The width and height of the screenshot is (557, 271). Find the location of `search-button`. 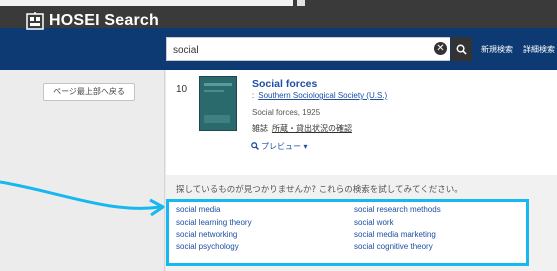

search-button is located at coordinates (461, 49).